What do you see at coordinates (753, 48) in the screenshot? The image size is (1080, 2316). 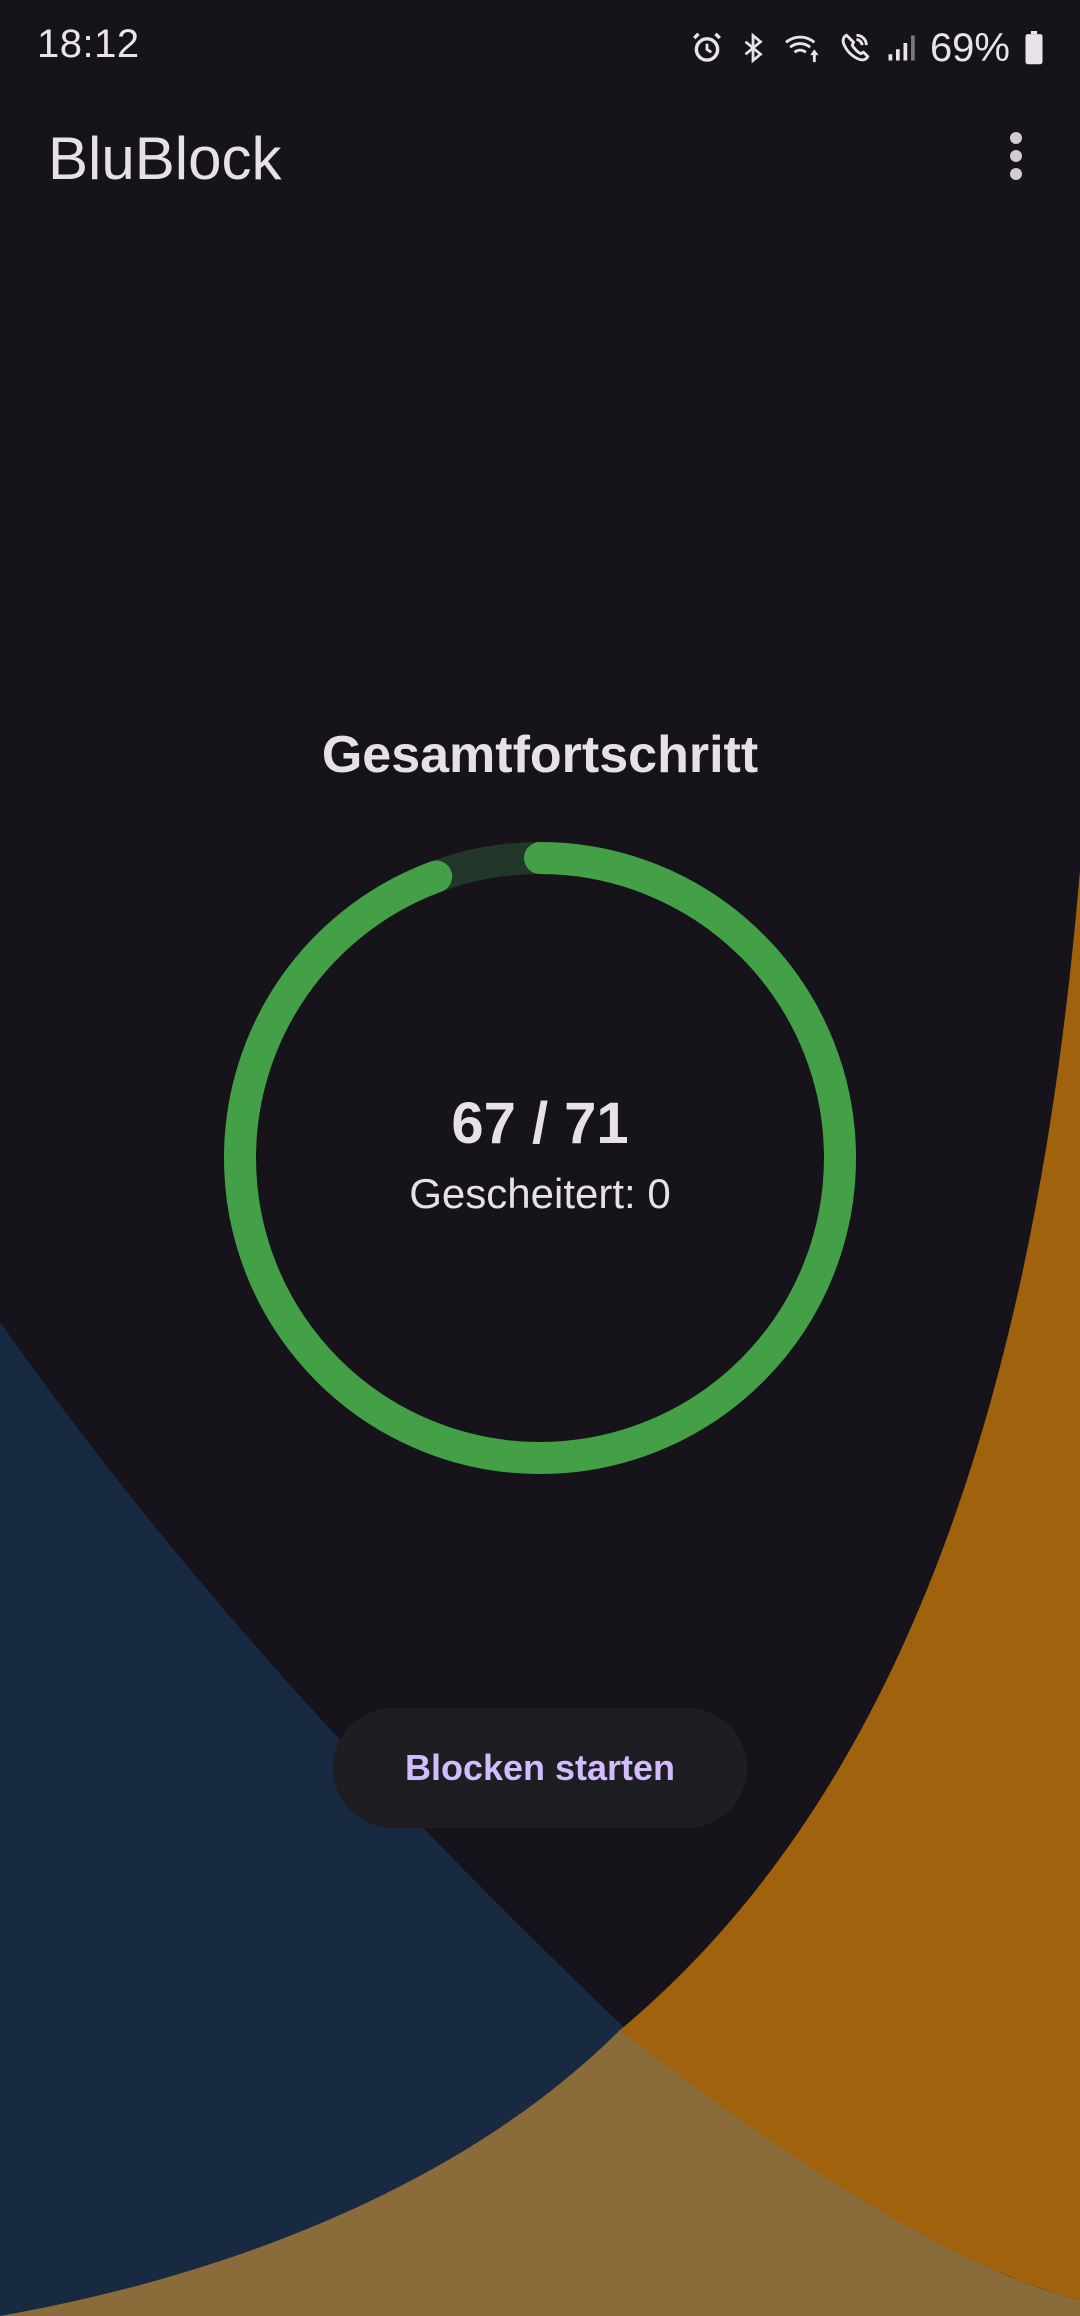 I see `bluetooth-icon` at bounding box center [753, 48].